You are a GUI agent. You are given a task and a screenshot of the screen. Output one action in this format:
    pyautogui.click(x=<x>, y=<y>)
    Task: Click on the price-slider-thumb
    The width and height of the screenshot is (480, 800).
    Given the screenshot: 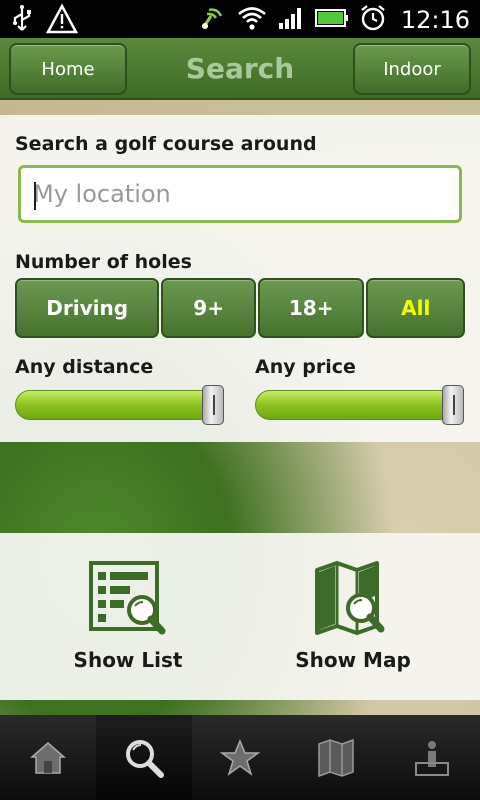 What is the action you would take?
    pyautogui.click(x=453, y=405)
    